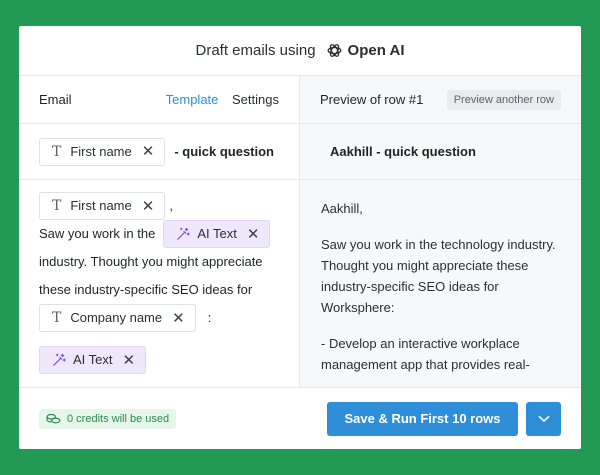 Image resolution: width=600 pixels, height=475 pixels. I want to click on preview-subheader: Preview of row #1 Preview another row, so click(440, 100).